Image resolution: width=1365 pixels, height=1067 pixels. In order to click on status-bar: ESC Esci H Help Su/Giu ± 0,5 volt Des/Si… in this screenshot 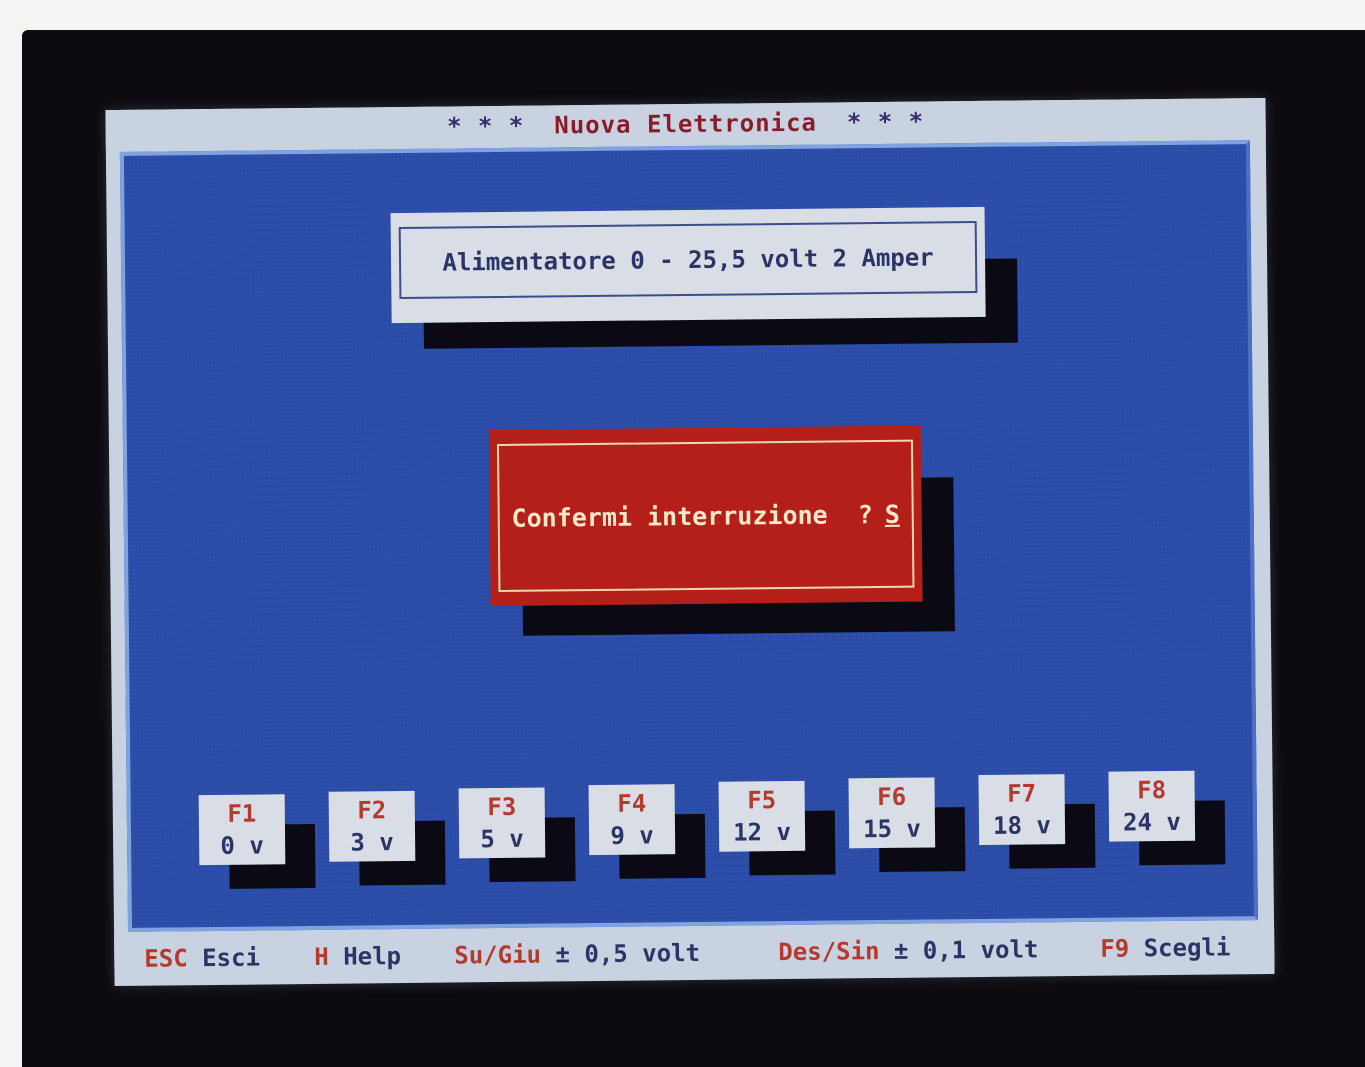, I will do `click(694, 953)`.